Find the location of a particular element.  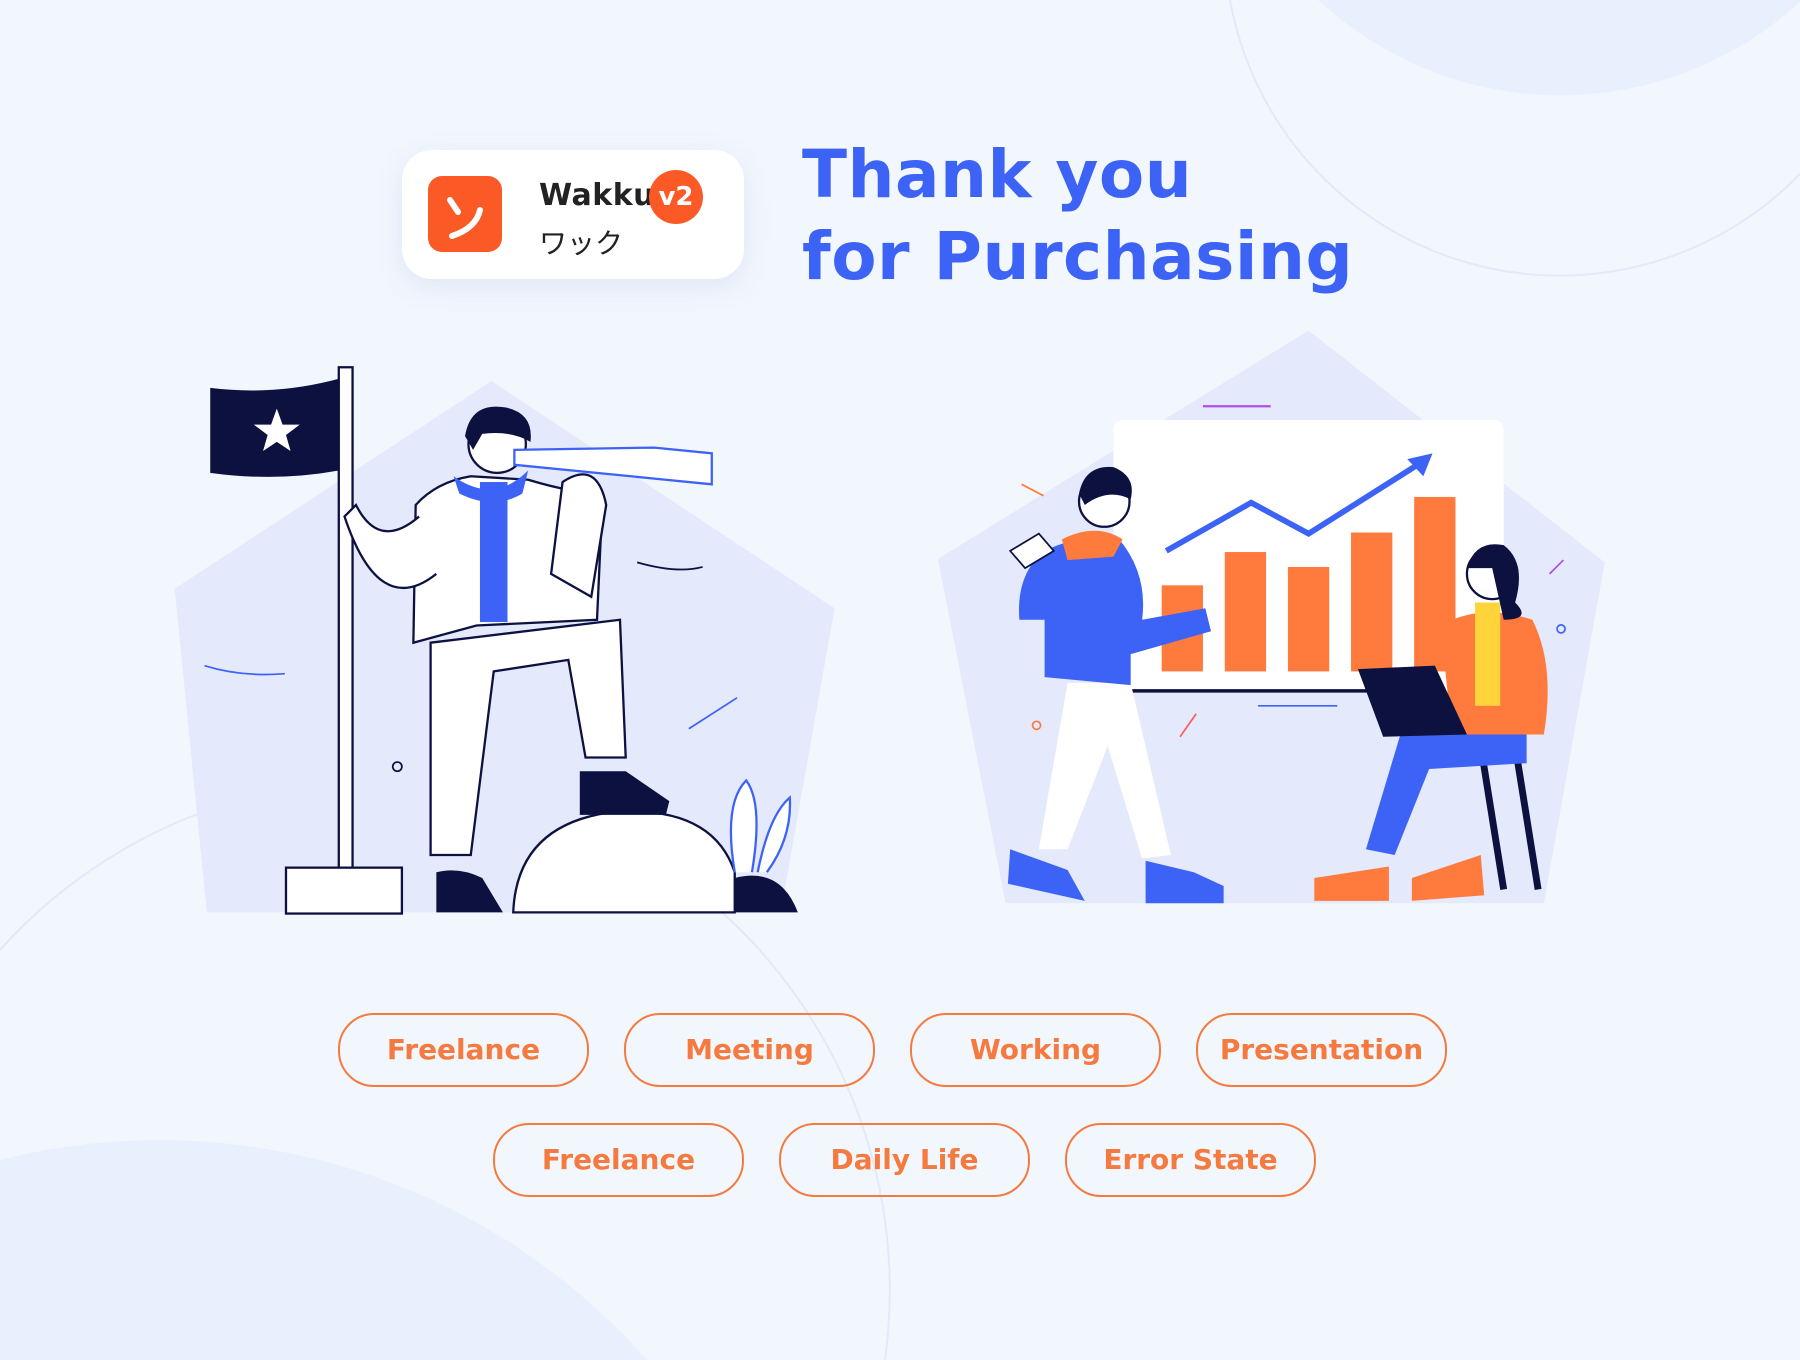

explorer-illustration is located at coordinates (504, 640).